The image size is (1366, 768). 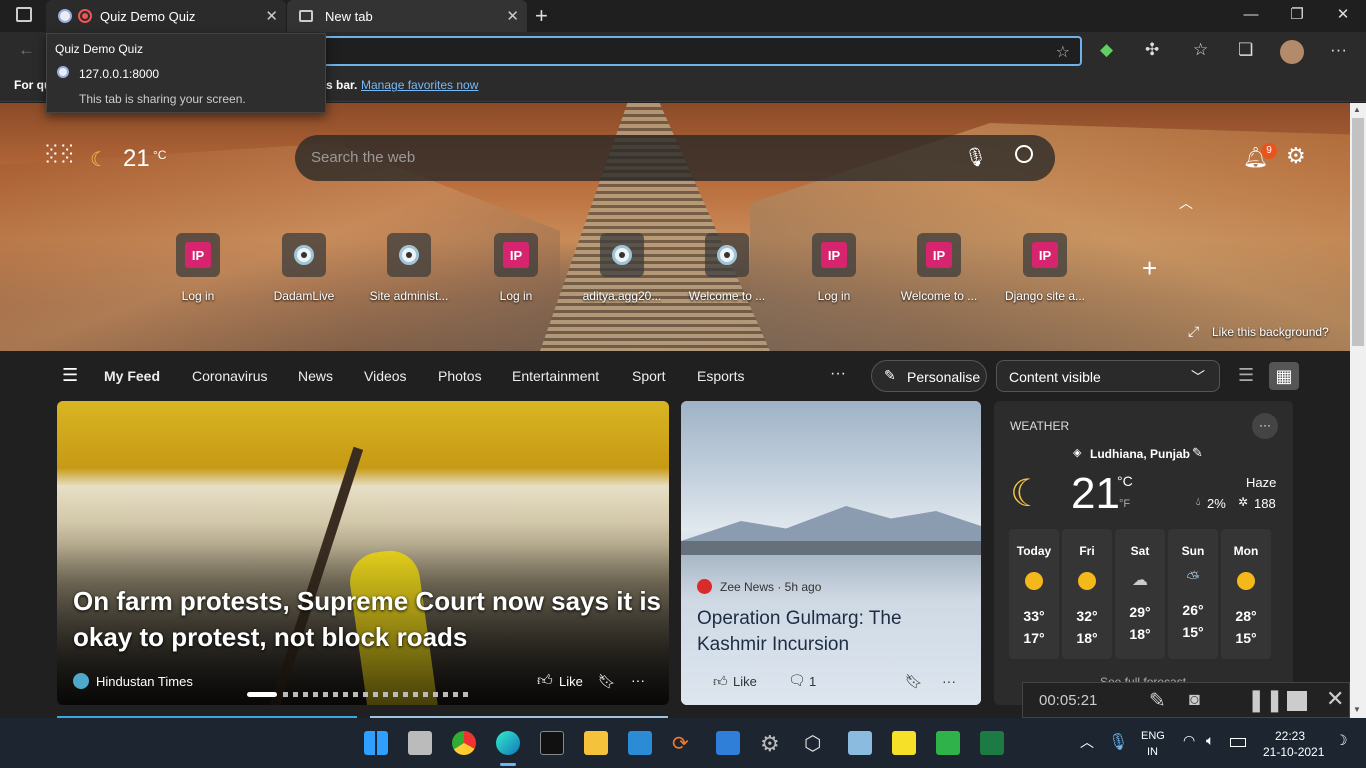 What do you see at coordinates (1087, 594) in the screenshot?
I see `forecast-day: Fri 32° 18°` at bounding box center [1087, 594].